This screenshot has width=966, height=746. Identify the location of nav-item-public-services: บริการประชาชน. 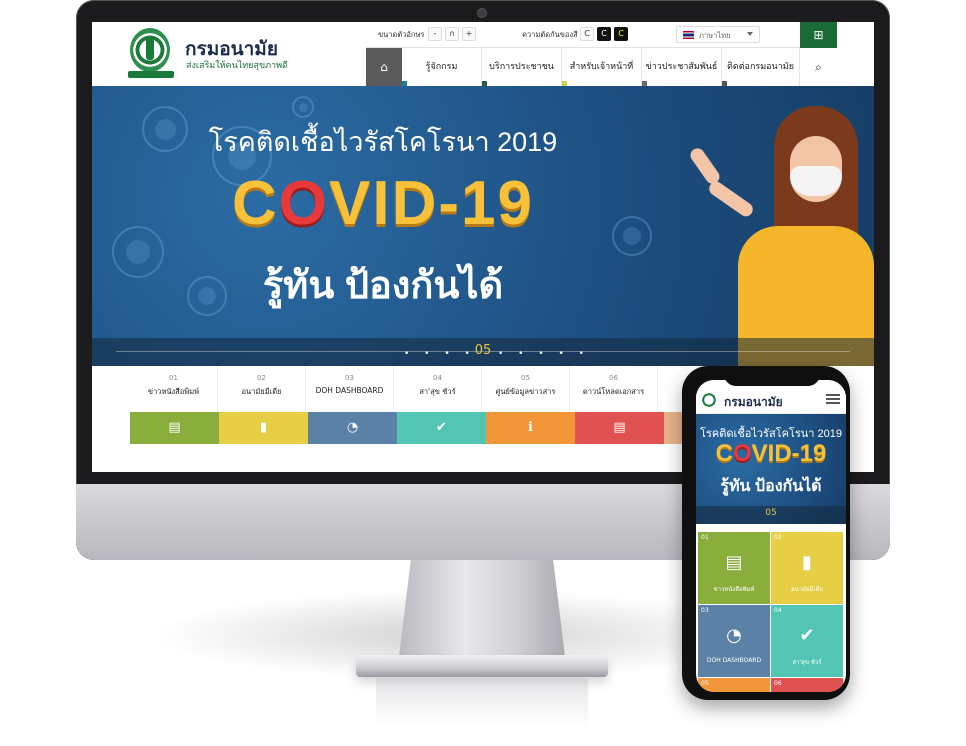
(522, 67).